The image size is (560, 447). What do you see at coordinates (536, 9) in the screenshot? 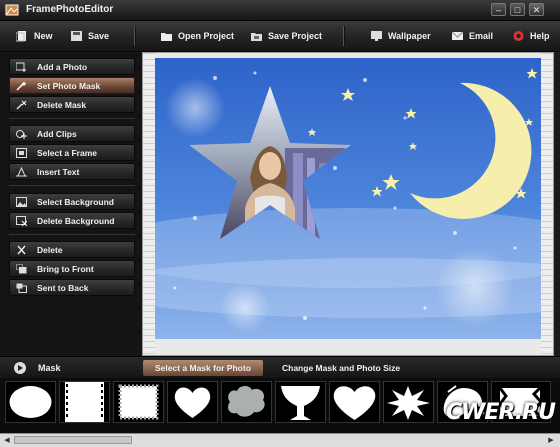
I see `close-button: ✕` at bounding box center [536, 9].